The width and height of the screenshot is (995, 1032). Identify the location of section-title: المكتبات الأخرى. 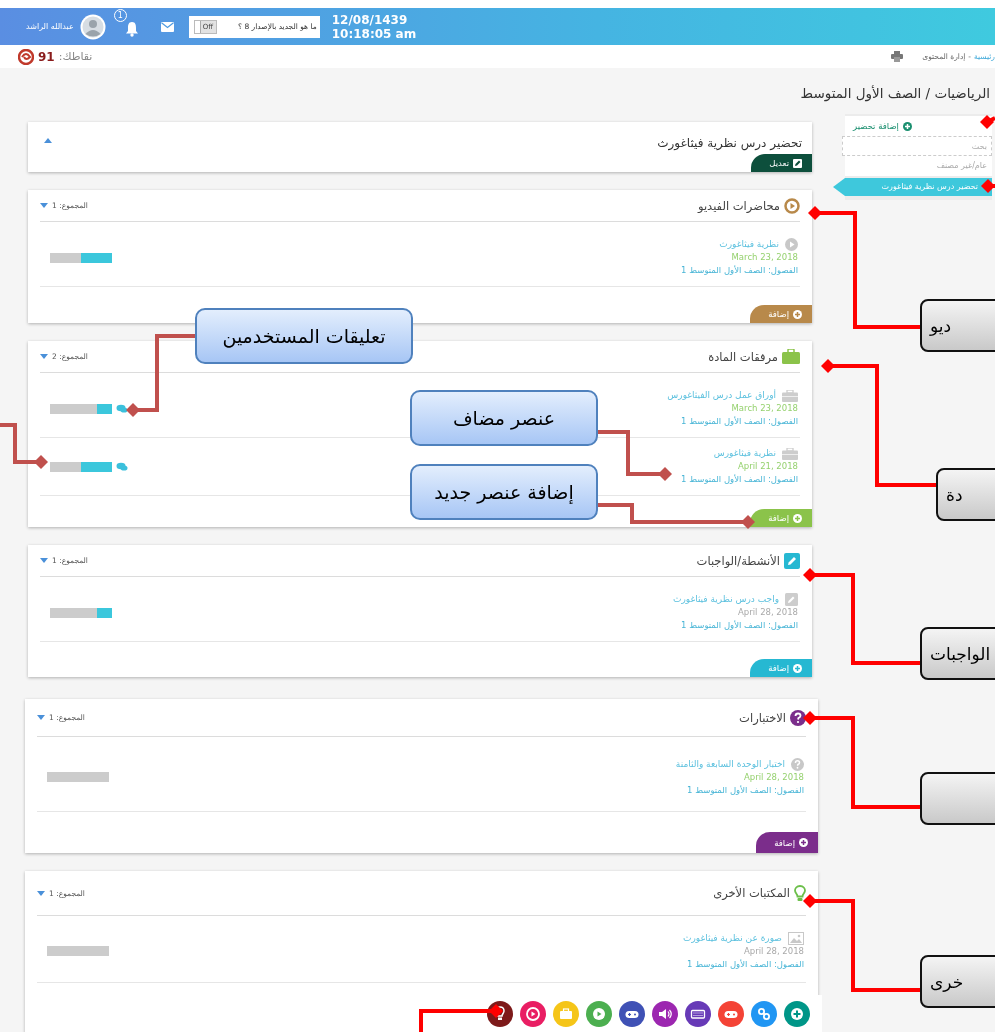
(751, 893).